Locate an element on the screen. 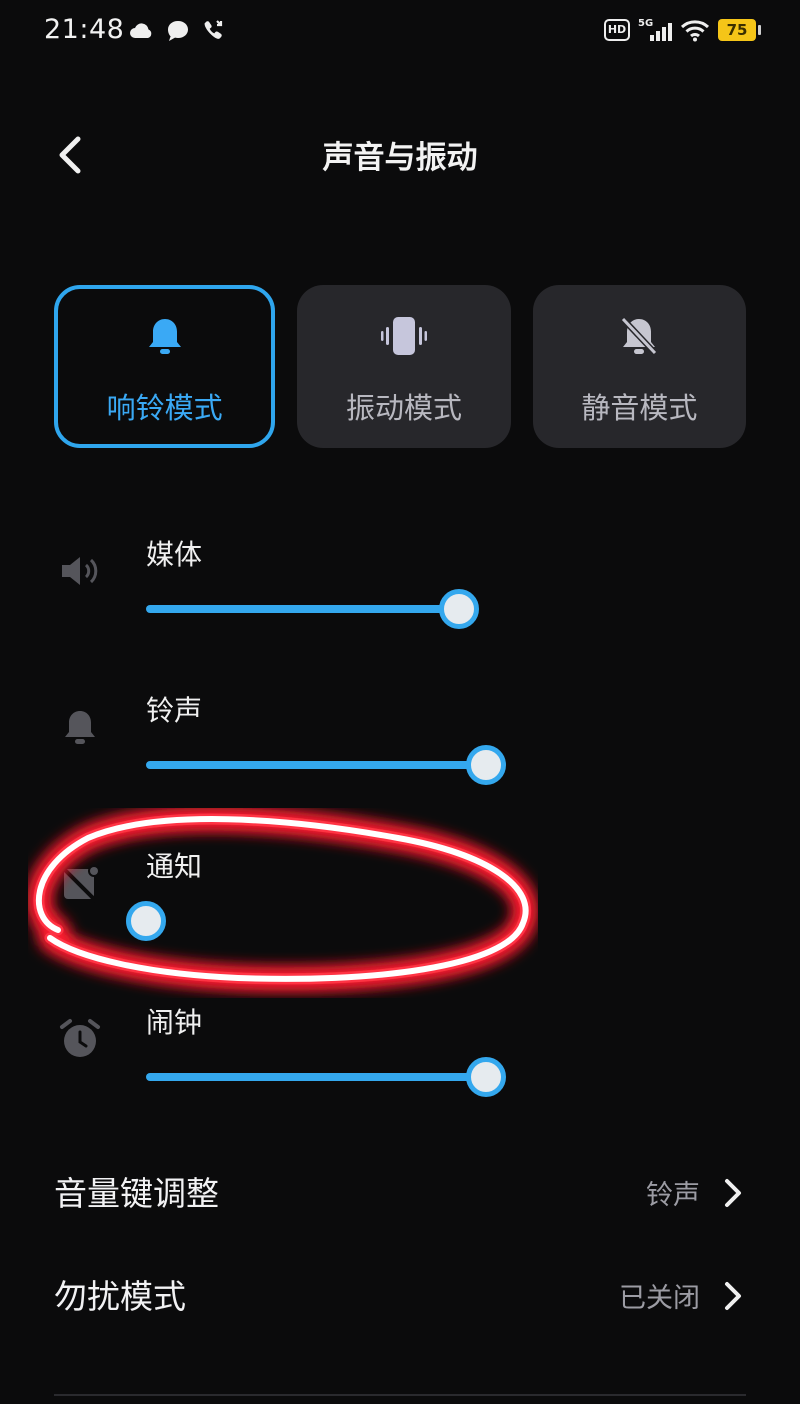  notification-muted-icon is located at coordinates (80, 884).